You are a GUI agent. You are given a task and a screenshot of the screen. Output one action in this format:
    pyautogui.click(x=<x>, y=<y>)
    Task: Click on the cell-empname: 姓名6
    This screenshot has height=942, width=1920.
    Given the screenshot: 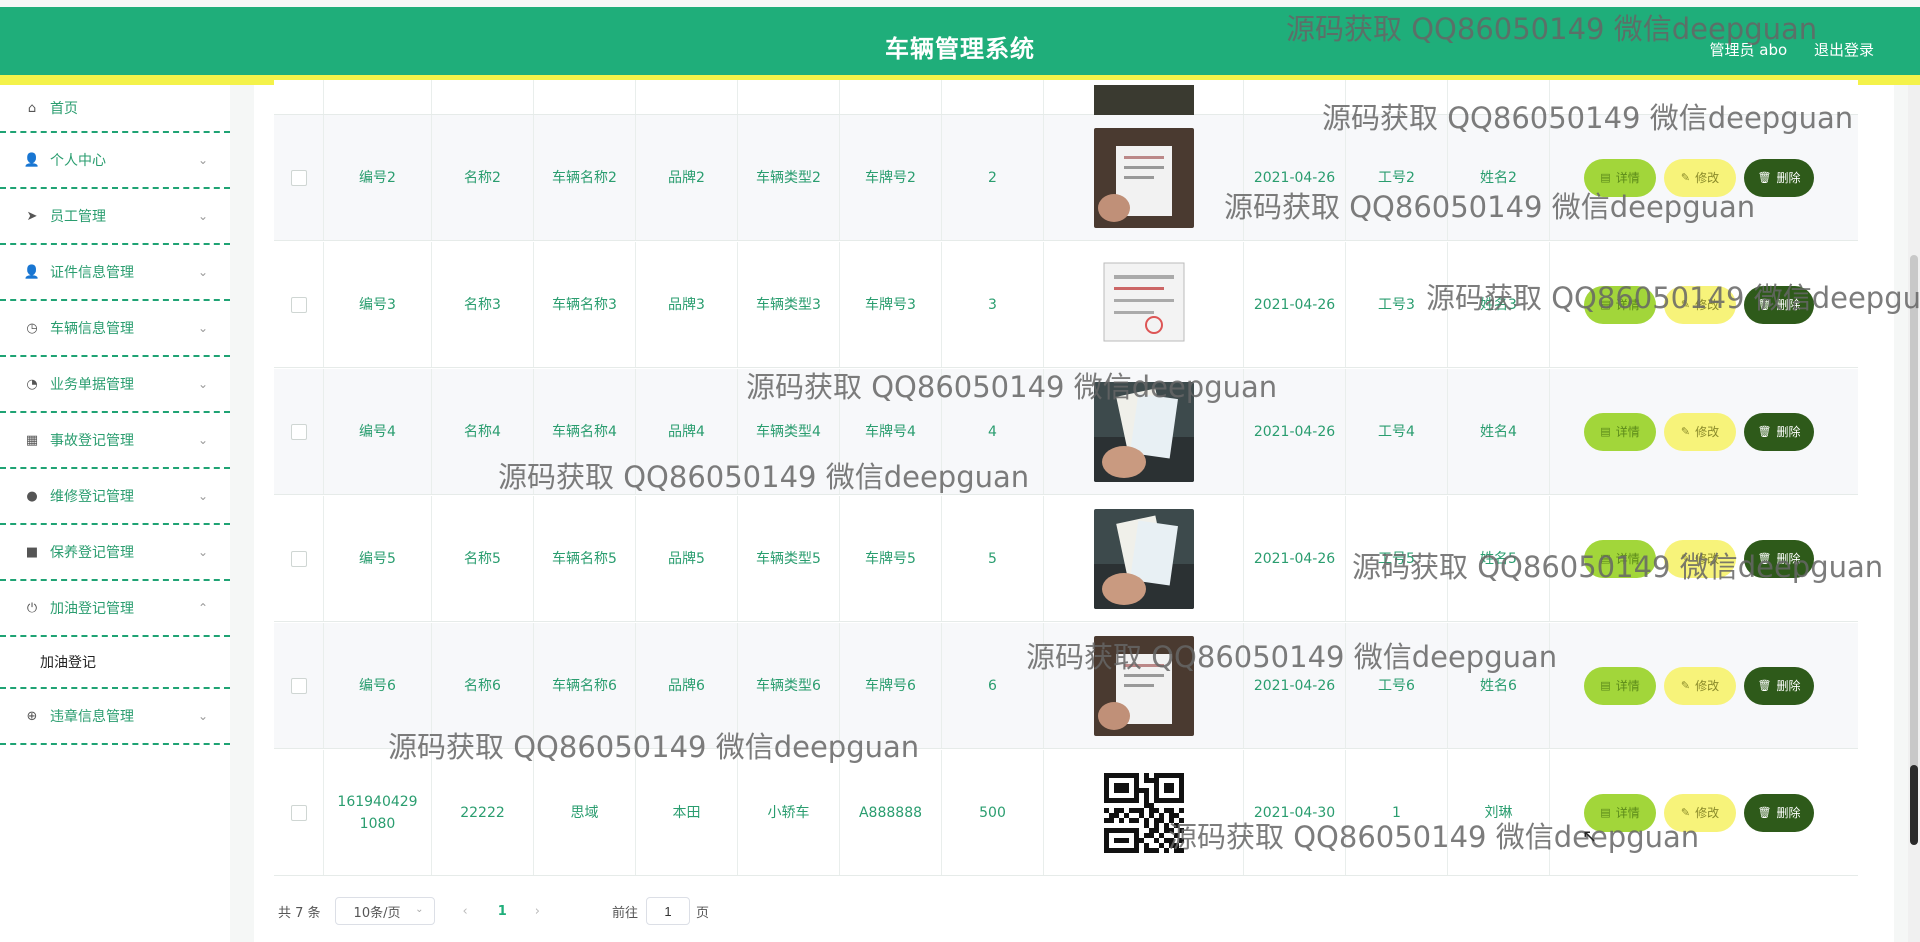 What is the action you would take?
    pyautogui.click(x=1499, y=685)
    